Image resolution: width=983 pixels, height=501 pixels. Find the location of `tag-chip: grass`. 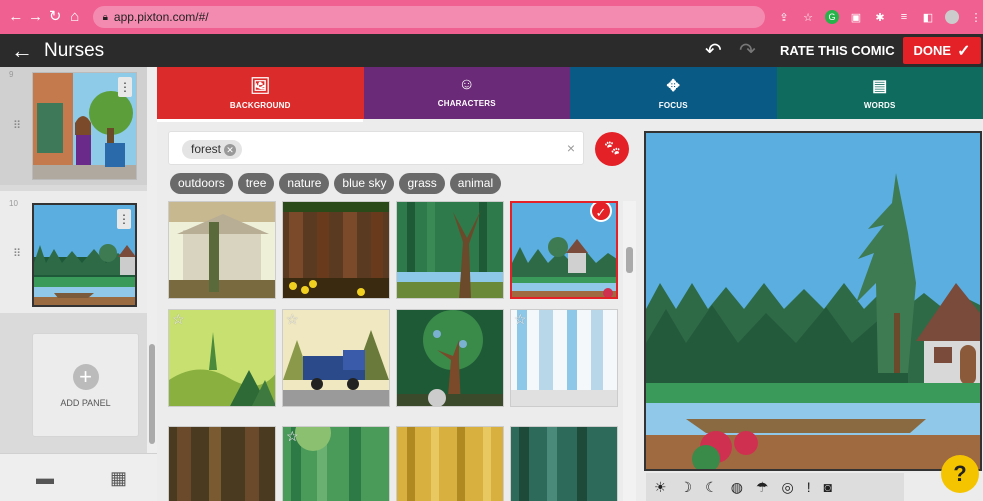

tag-chip: grass is located at coordinates (422, 183).